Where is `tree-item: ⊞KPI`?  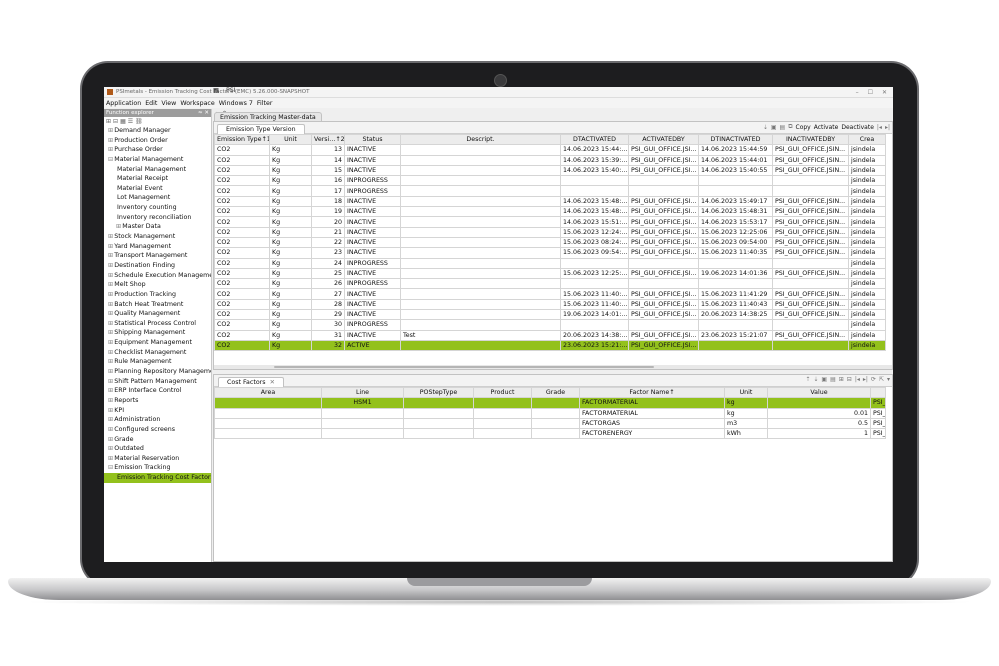 tree-item: ⊞KPI is located at coordinates (157, 411).